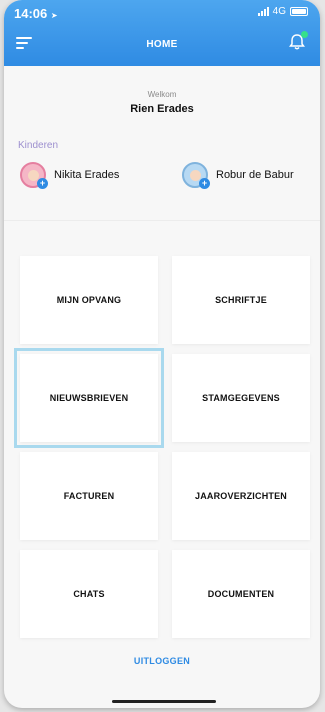 The image size is (325, 712). I want to click on notification-dot, so click(304, 34).